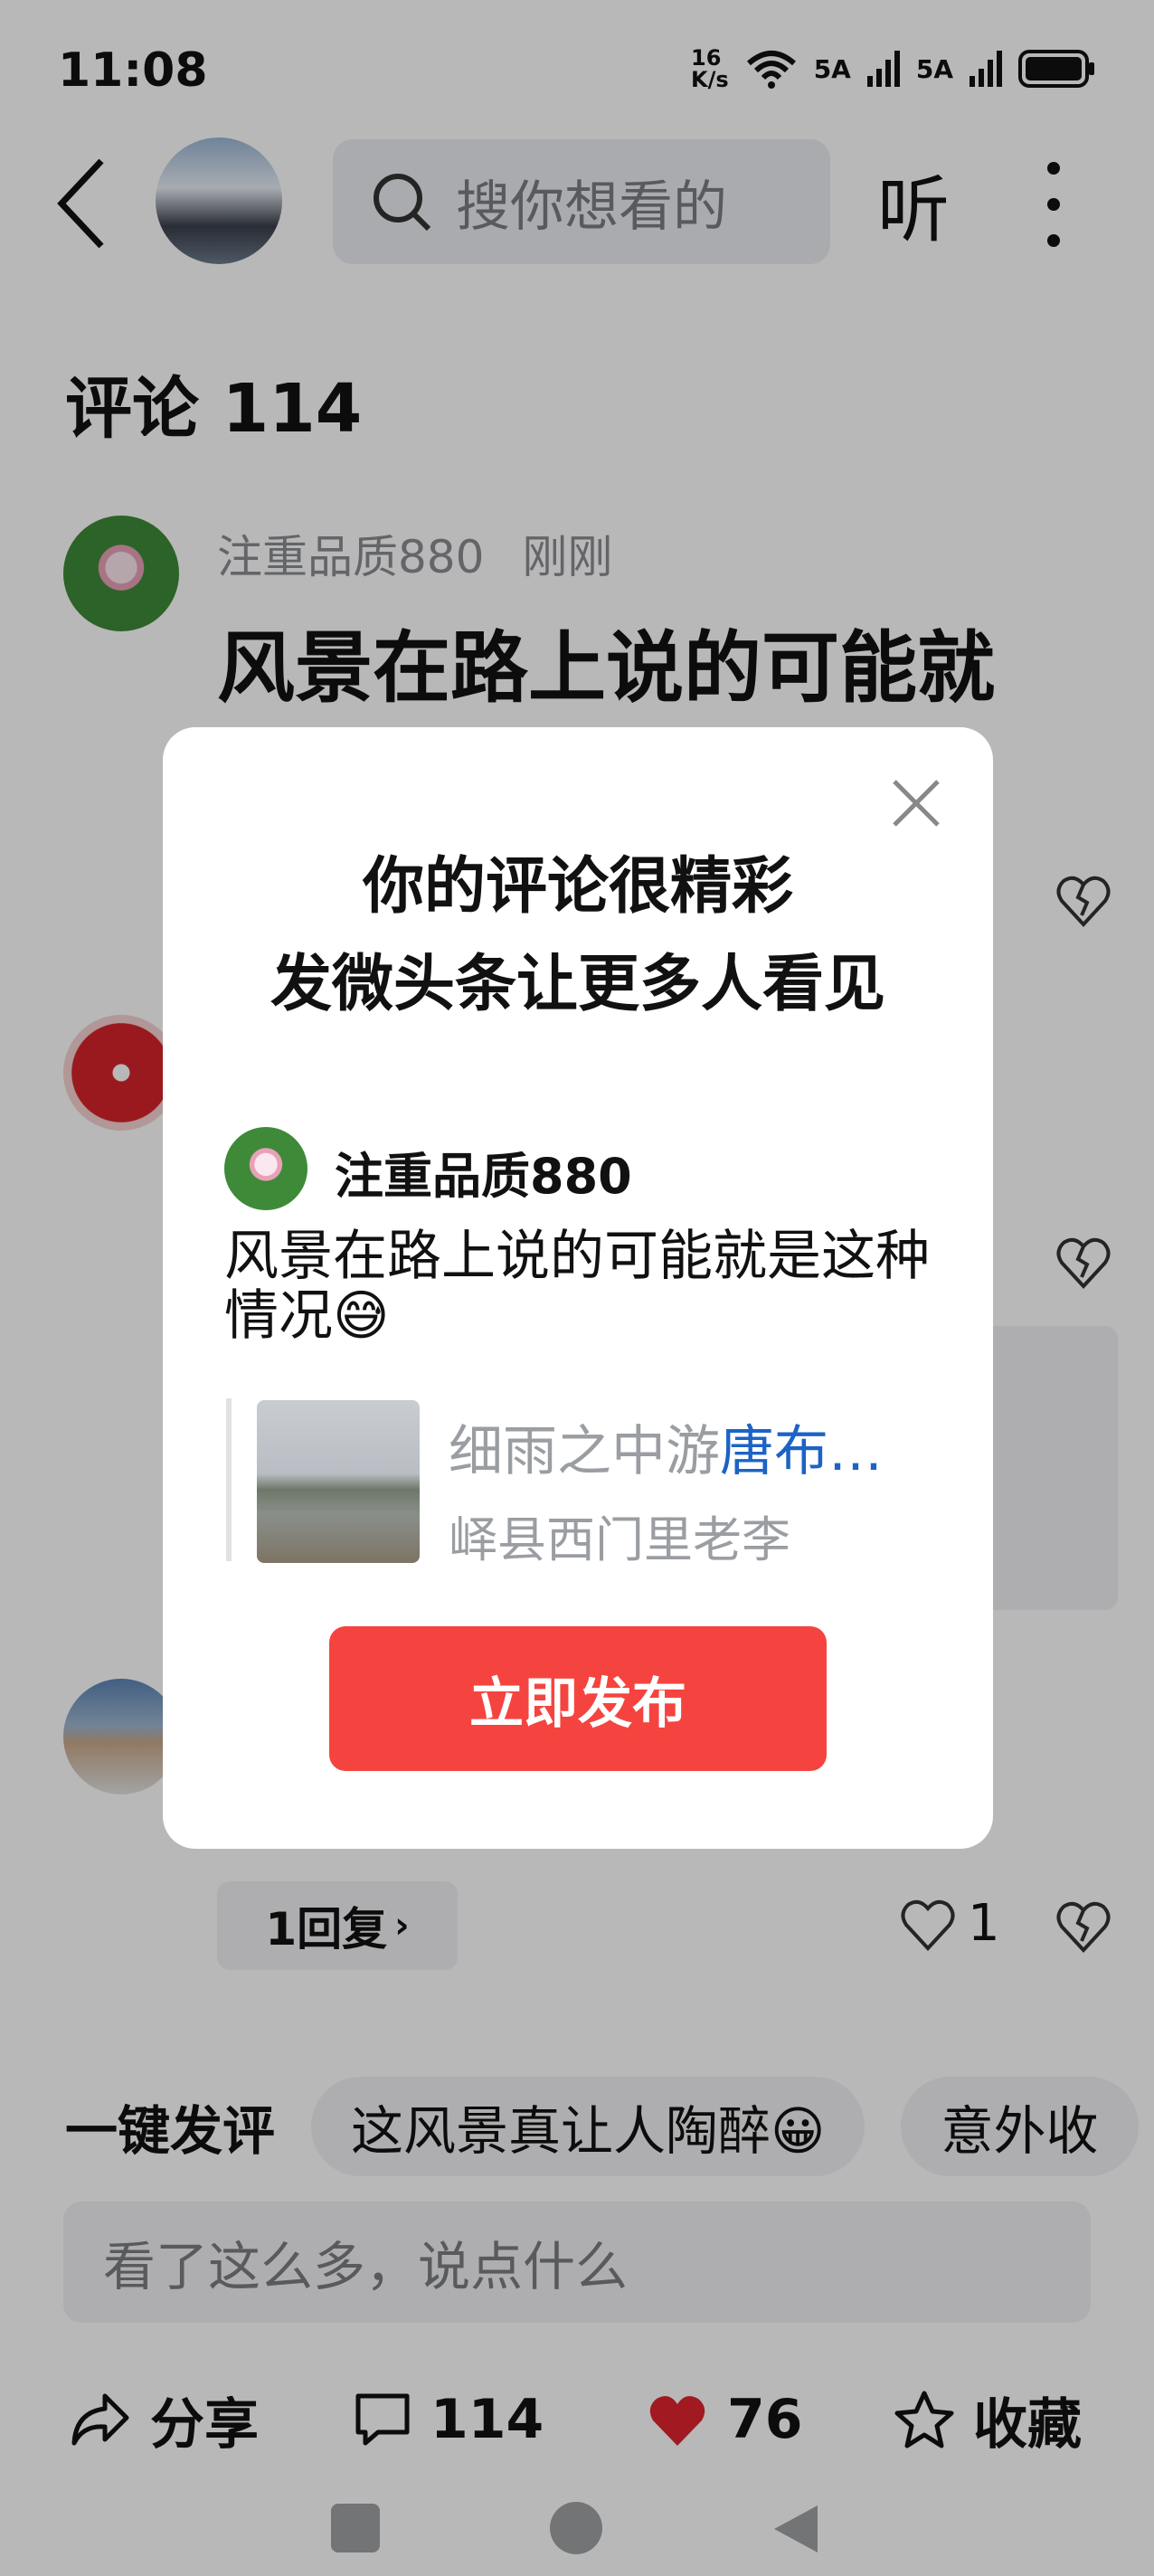 The width and height of the screenshot is (1154, 2576). What do you see at coordinates (483, 1177) in the screenshot?
I see `user-name: 注重品质880` at bounding box center [483, 1177].